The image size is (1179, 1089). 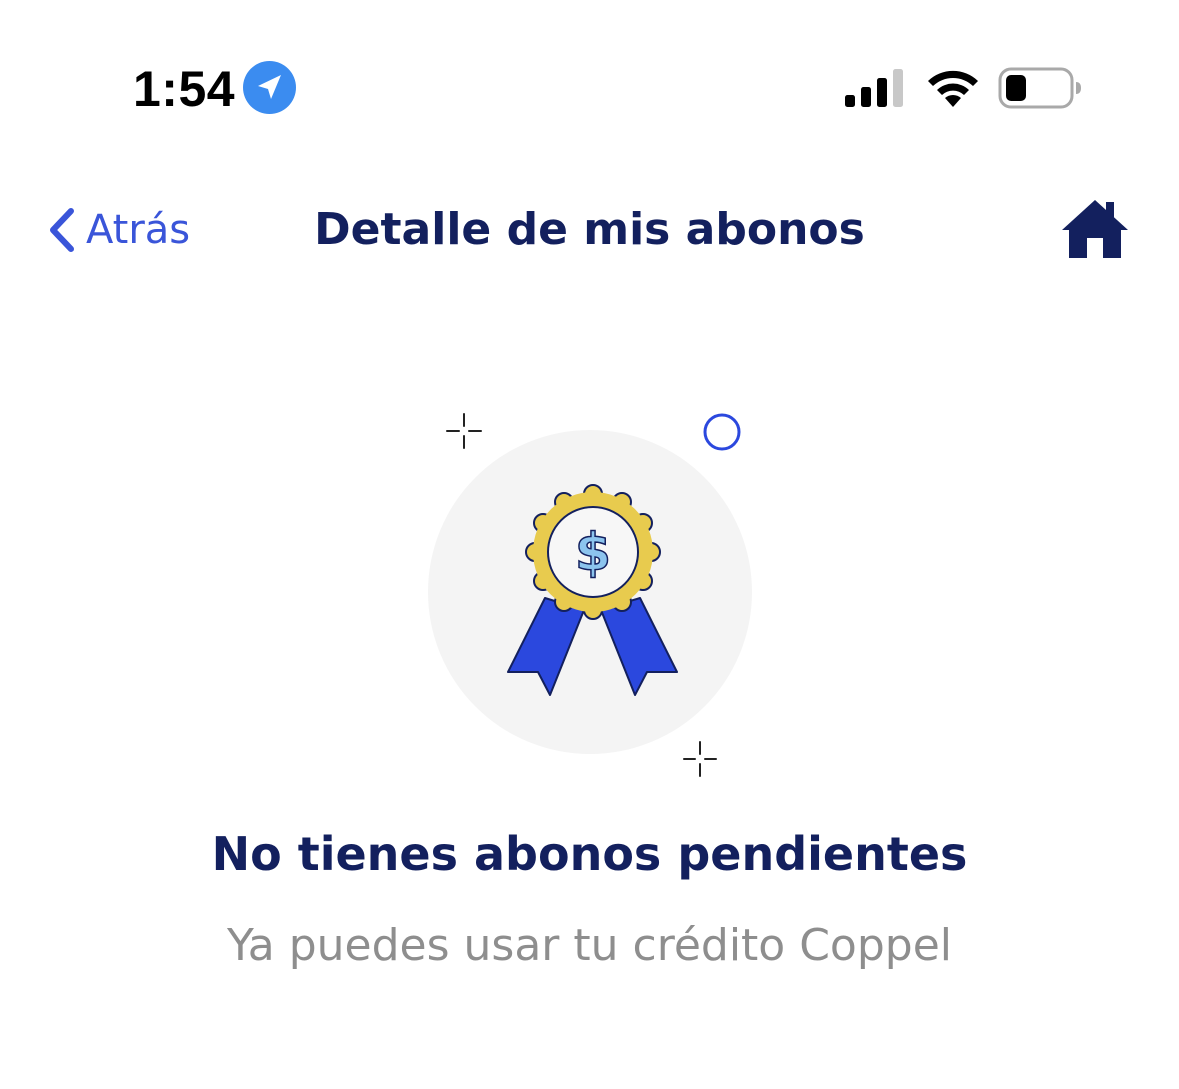 What do you see at coordinates (874, 88) in the screenshot?
I see `cellular-signal-icon` at bounding box center [874, 88].